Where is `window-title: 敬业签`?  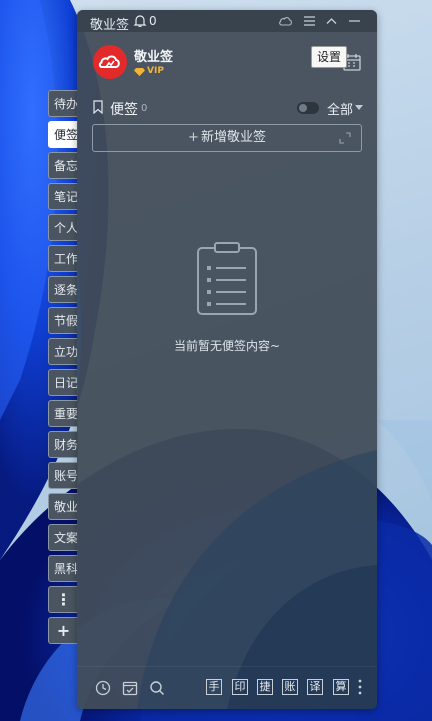
window-title: 敬业签 is located at coordinates (110, 25).